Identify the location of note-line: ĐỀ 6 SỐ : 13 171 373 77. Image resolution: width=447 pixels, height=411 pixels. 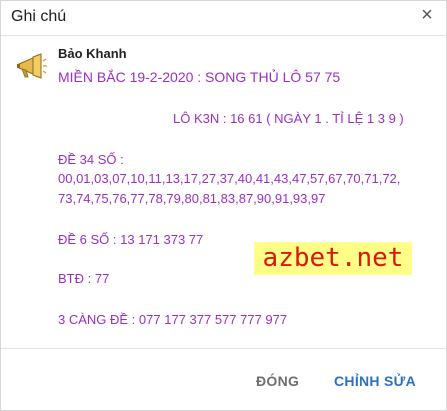
(131, 239).